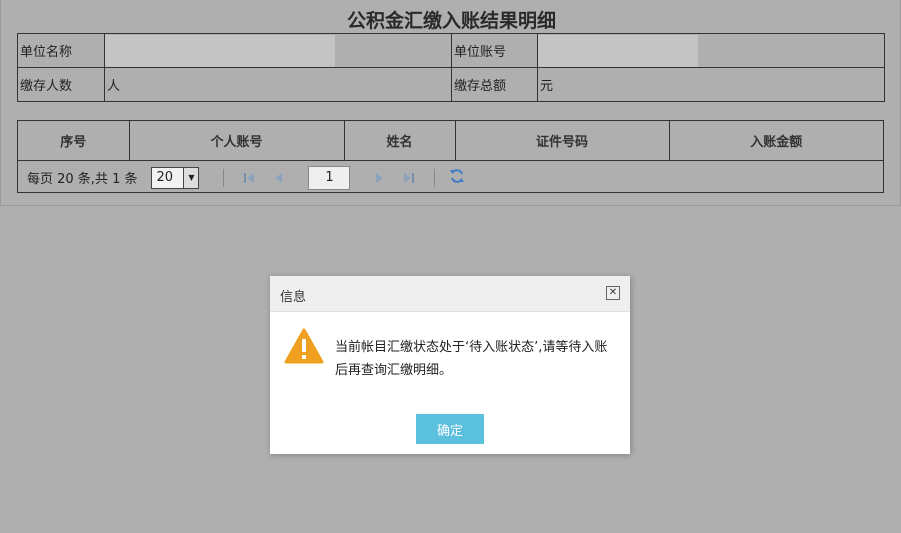  I want to click on dialog-header: 信息 ✕, so click(450, 294).